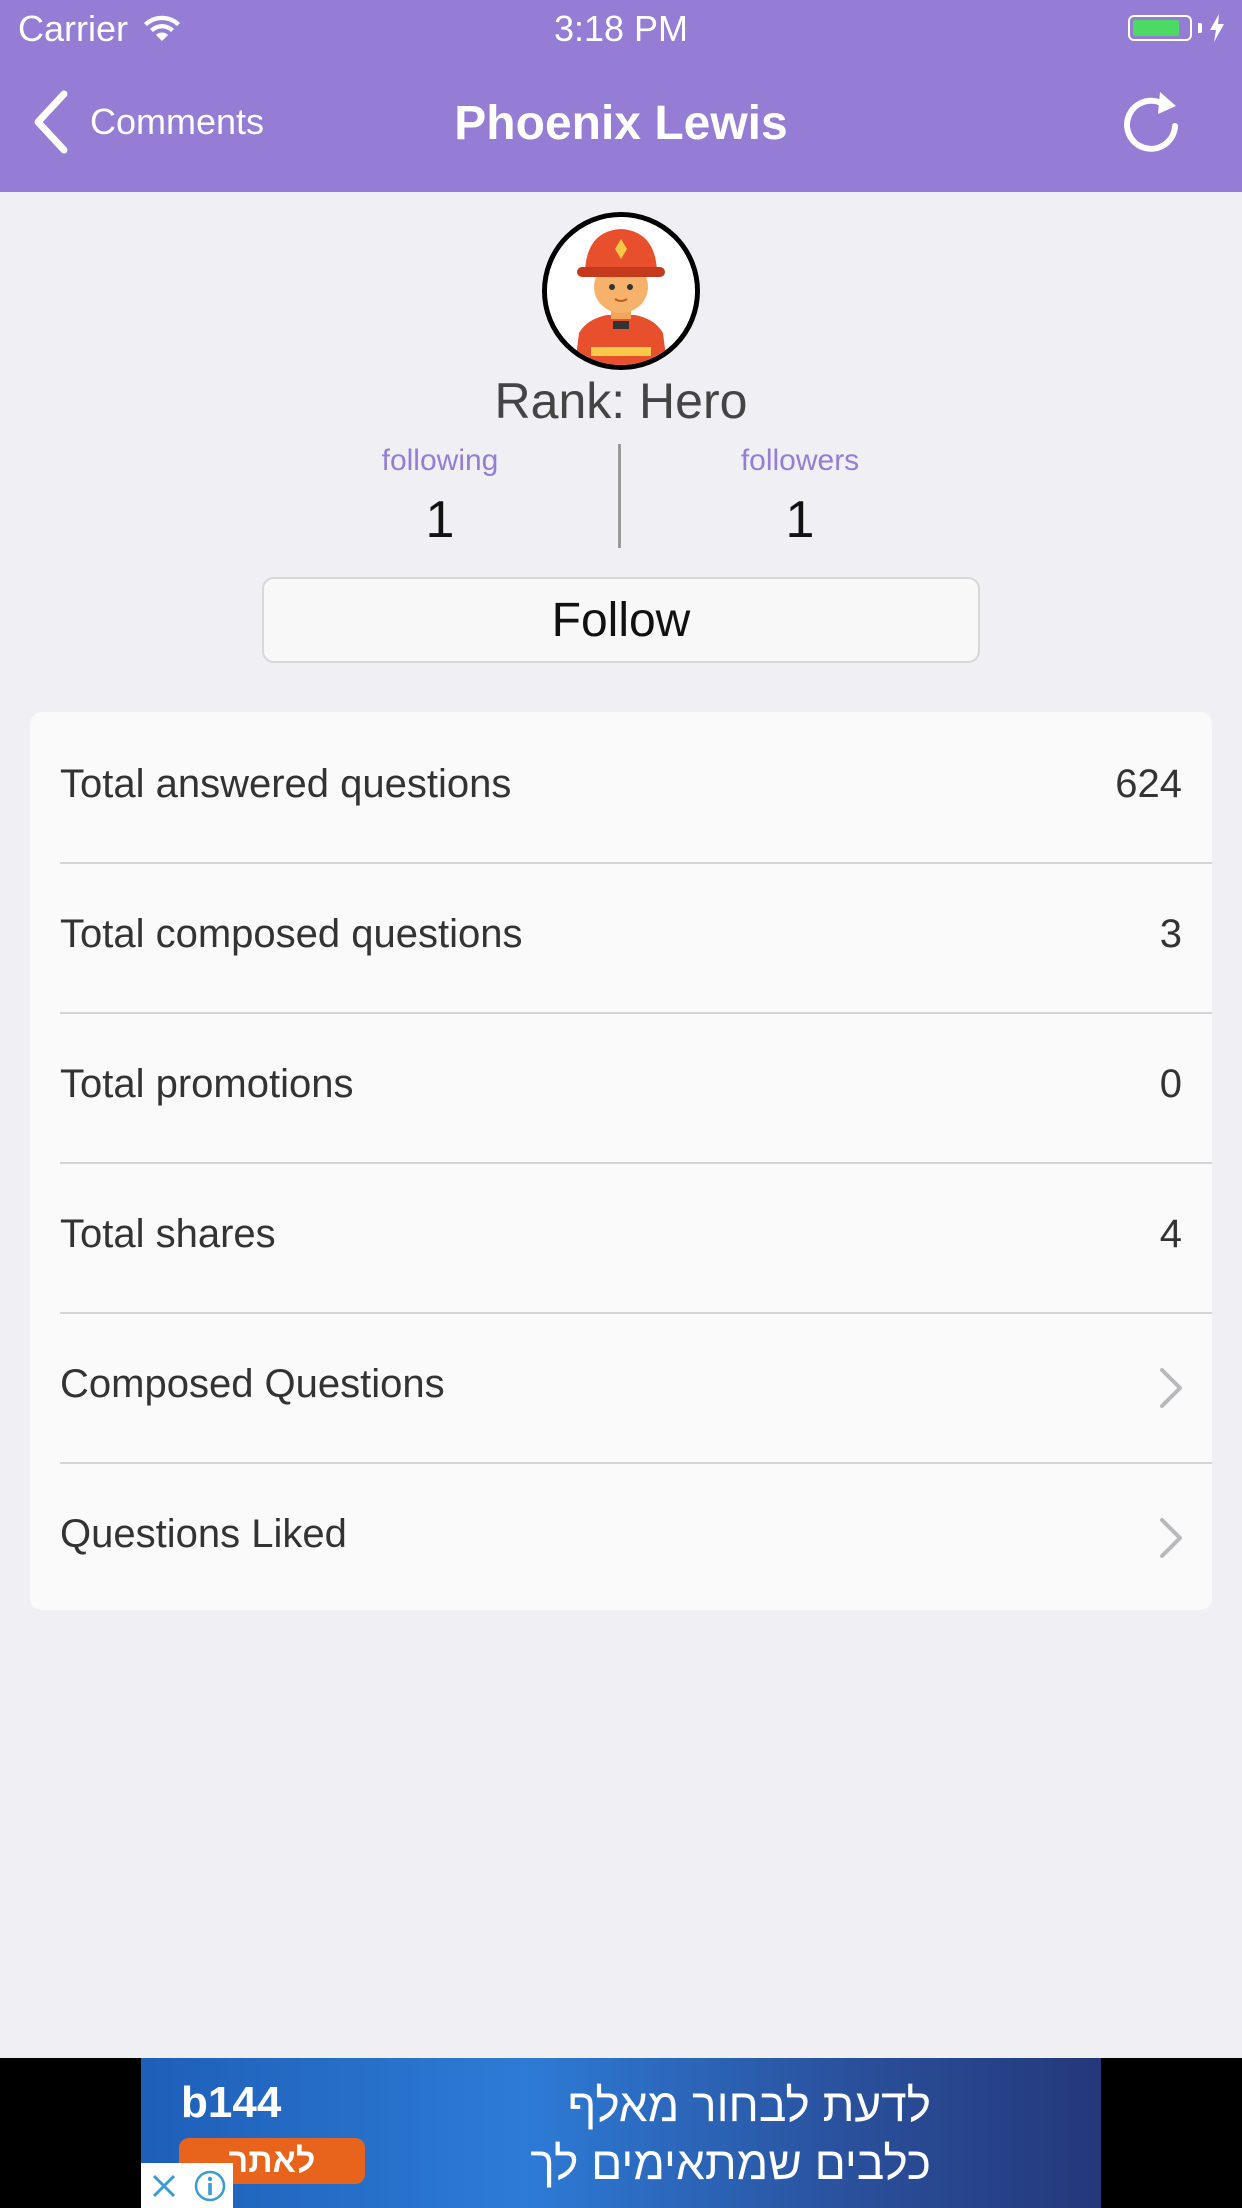  I want to click on following-label: following, so click(440, 460).